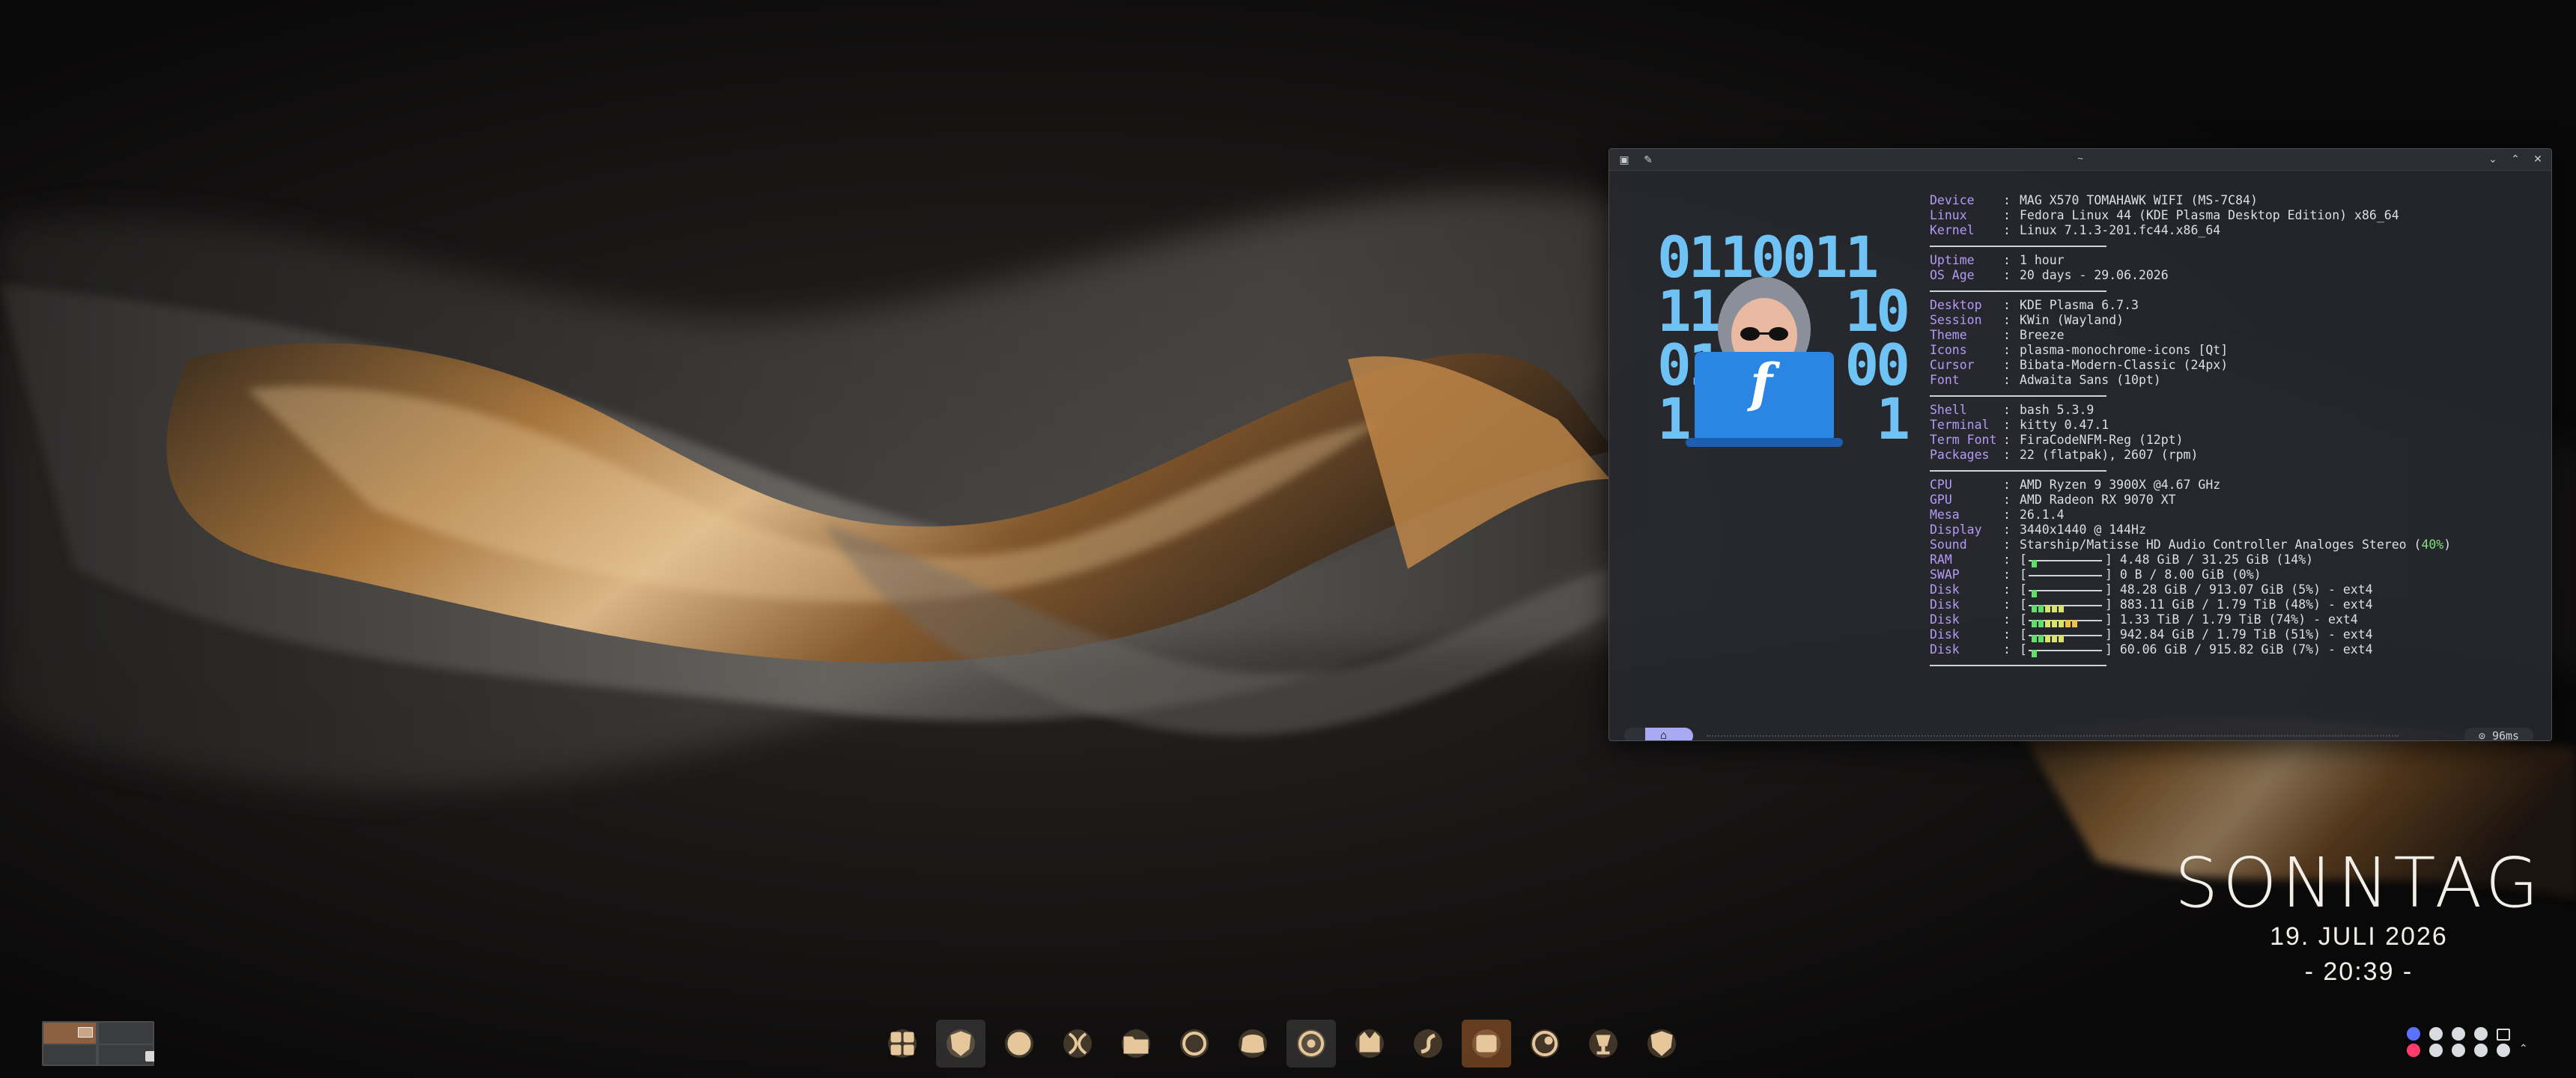 The image size is (2576, 1078). What do you see at coordinates (2190, 485) in the screenshot?
I see `info-row: CPU: AMD Ryzen 9 3900X @4.67 GHz` at bounding box center [2190, 485].